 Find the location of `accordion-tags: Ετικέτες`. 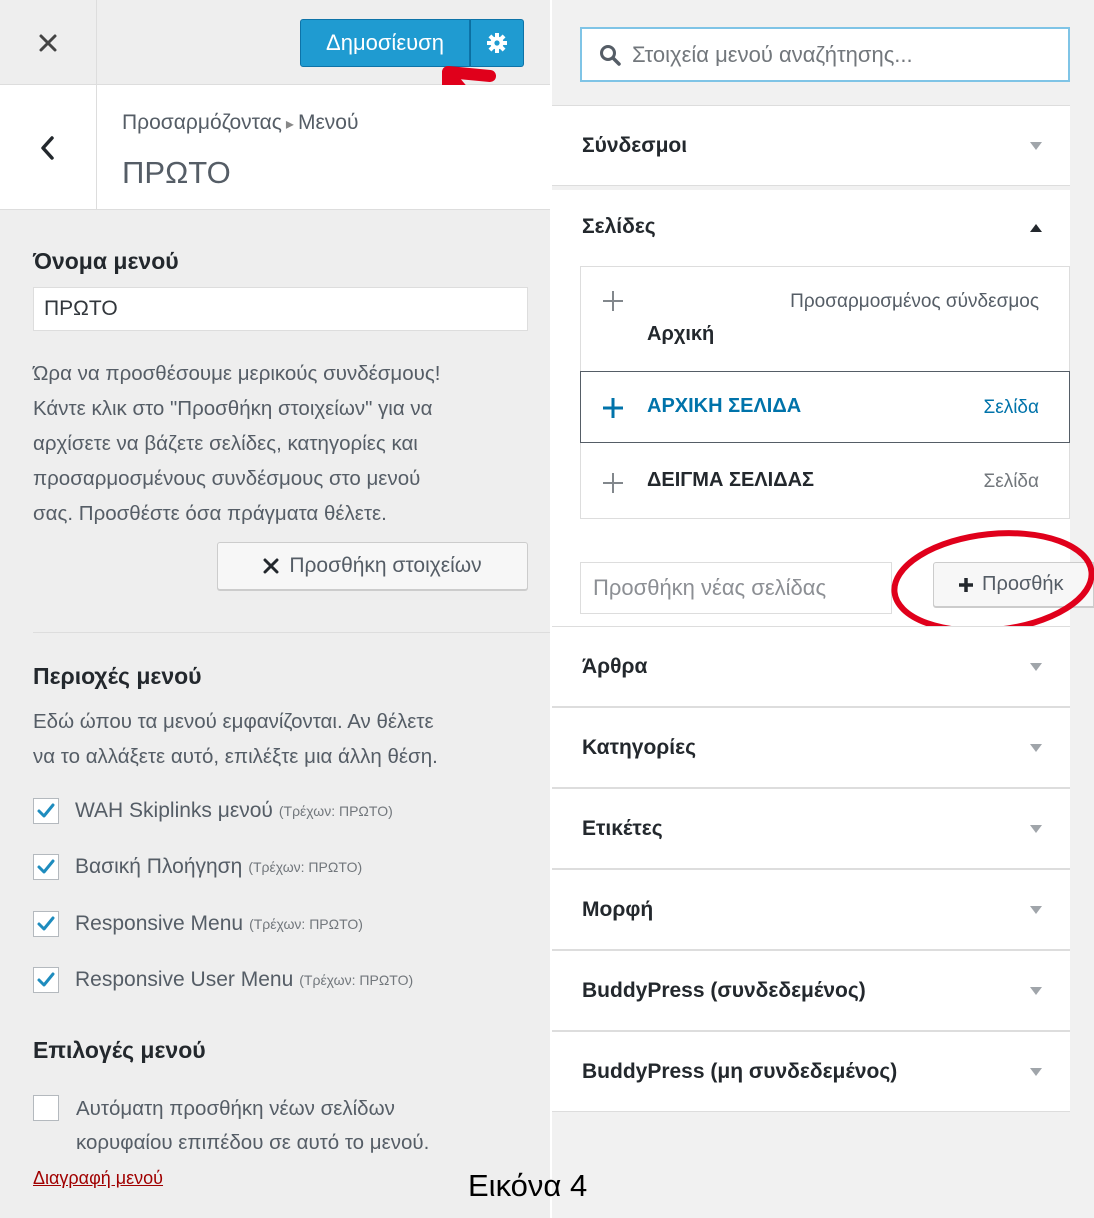

accordion-tags: Ετικέτες is located at coordinates (811, 828).